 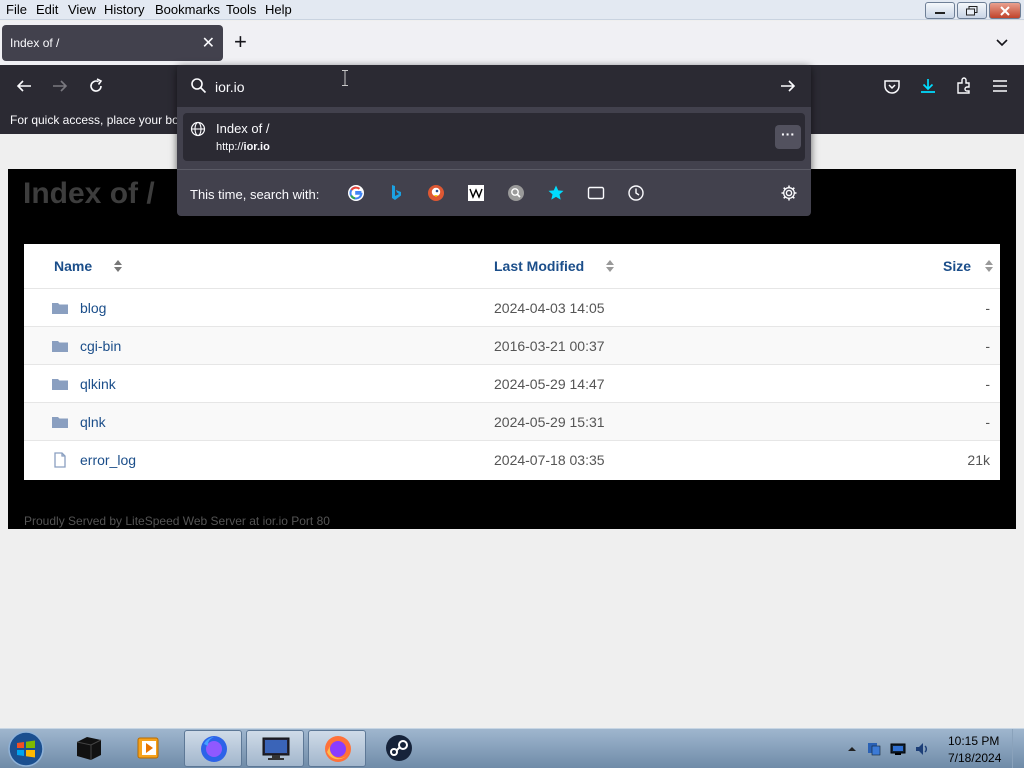 I want to click on reload-icon, so click(x=96, y=86).